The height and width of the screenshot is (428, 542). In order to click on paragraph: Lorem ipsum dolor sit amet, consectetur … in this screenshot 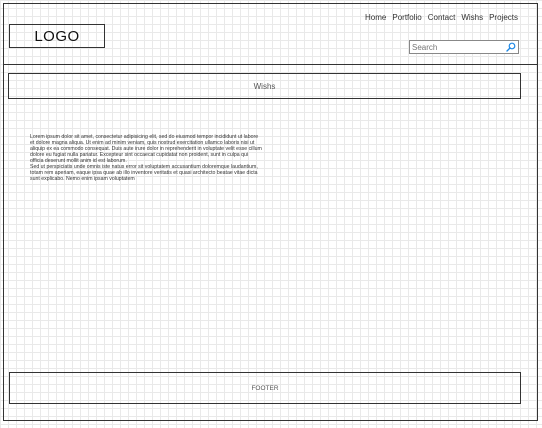, I will do `click(146, 149)`.